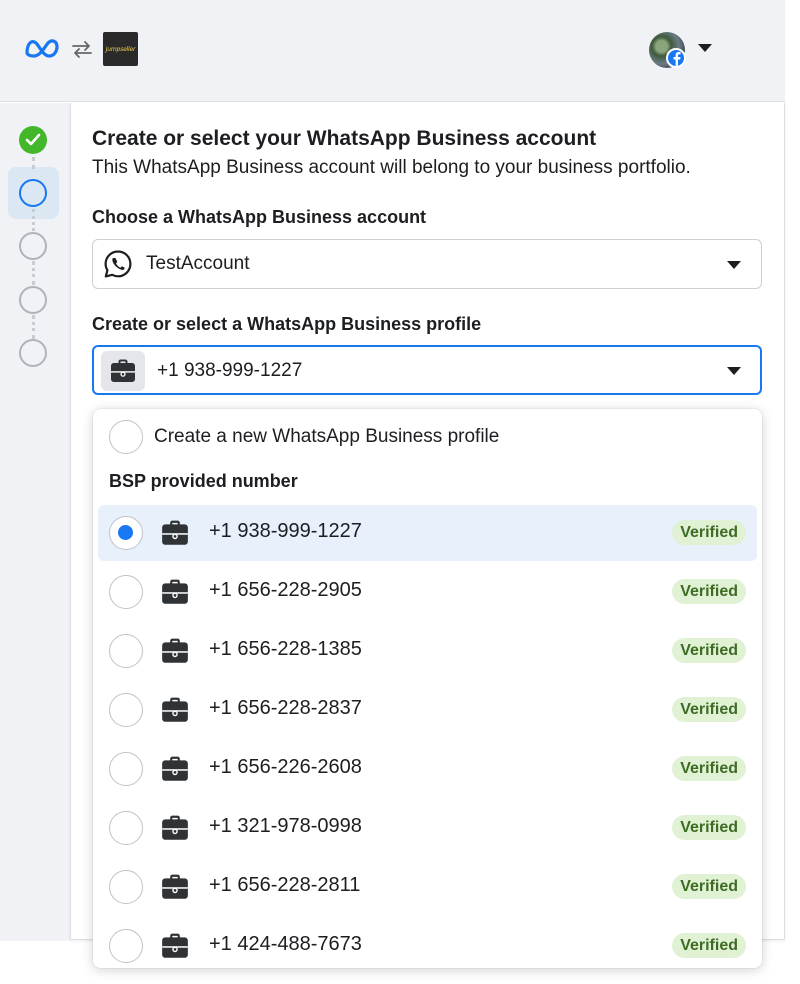 This screenshot has width=800, height=984. What do you see at coordinates (427, 943) in the screenshot?
I see `number-option: +1 424-488-7673 Verified` at bounding box center [427, 943].